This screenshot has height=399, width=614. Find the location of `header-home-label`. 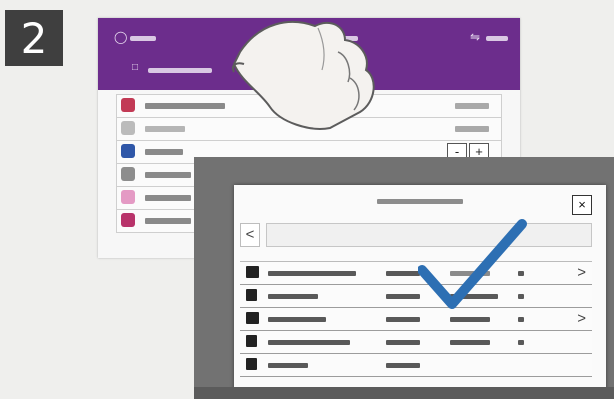

header-home-label is located at coordinates (180, 70).